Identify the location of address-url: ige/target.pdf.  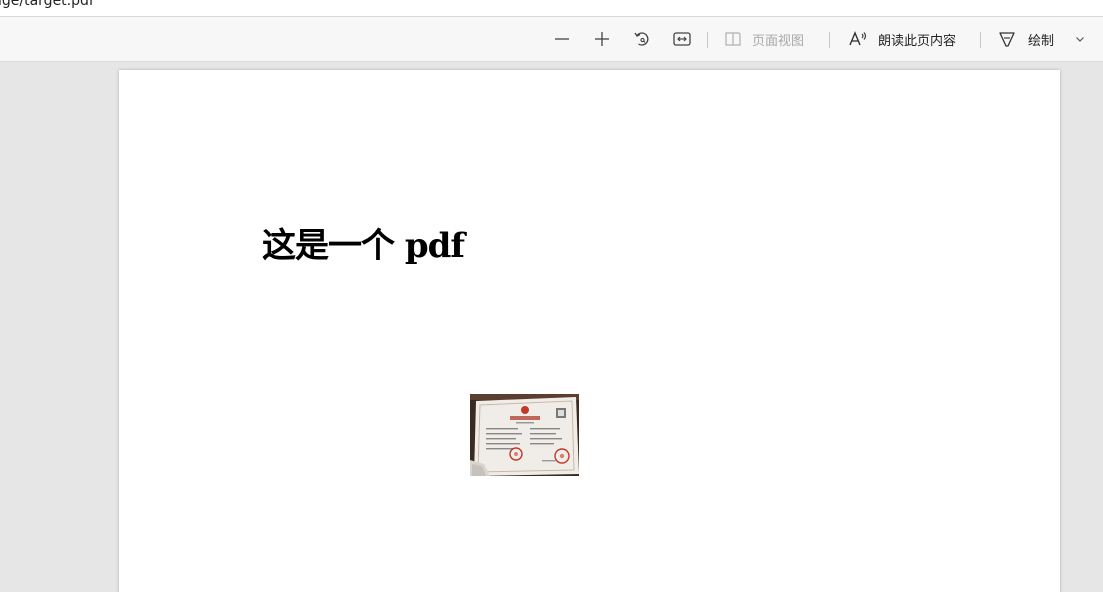
(47, 4).